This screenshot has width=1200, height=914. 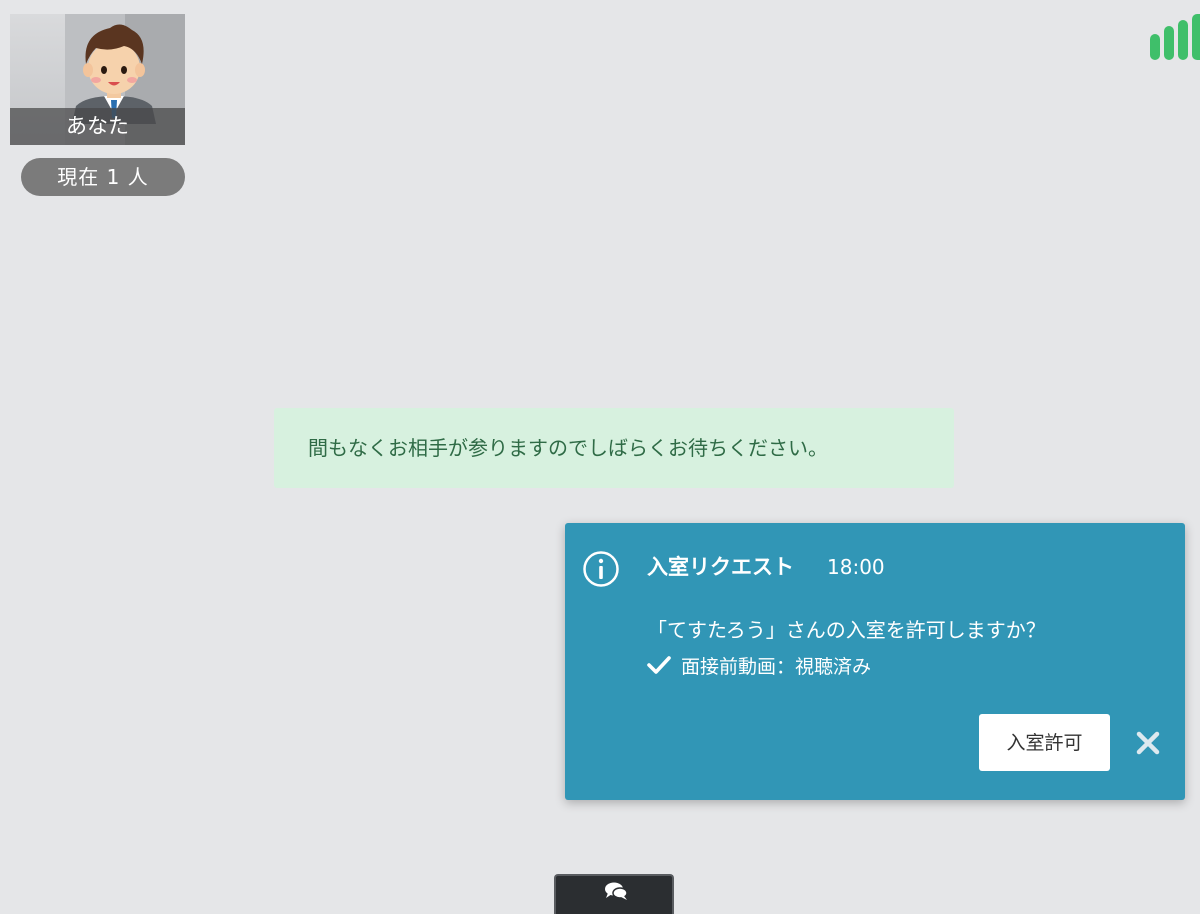 I want to click on chat-toggle-button, so click(x=614, y=894).